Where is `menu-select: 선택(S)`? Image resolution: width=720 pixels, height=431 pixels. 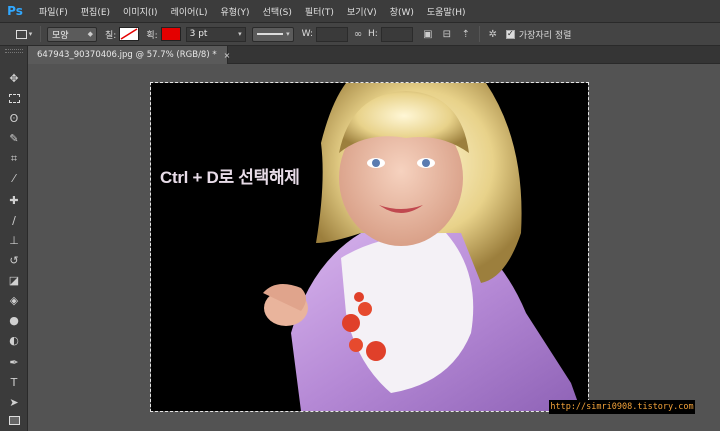 menu-select: 선택(S) is located at coordinates (277, 11).